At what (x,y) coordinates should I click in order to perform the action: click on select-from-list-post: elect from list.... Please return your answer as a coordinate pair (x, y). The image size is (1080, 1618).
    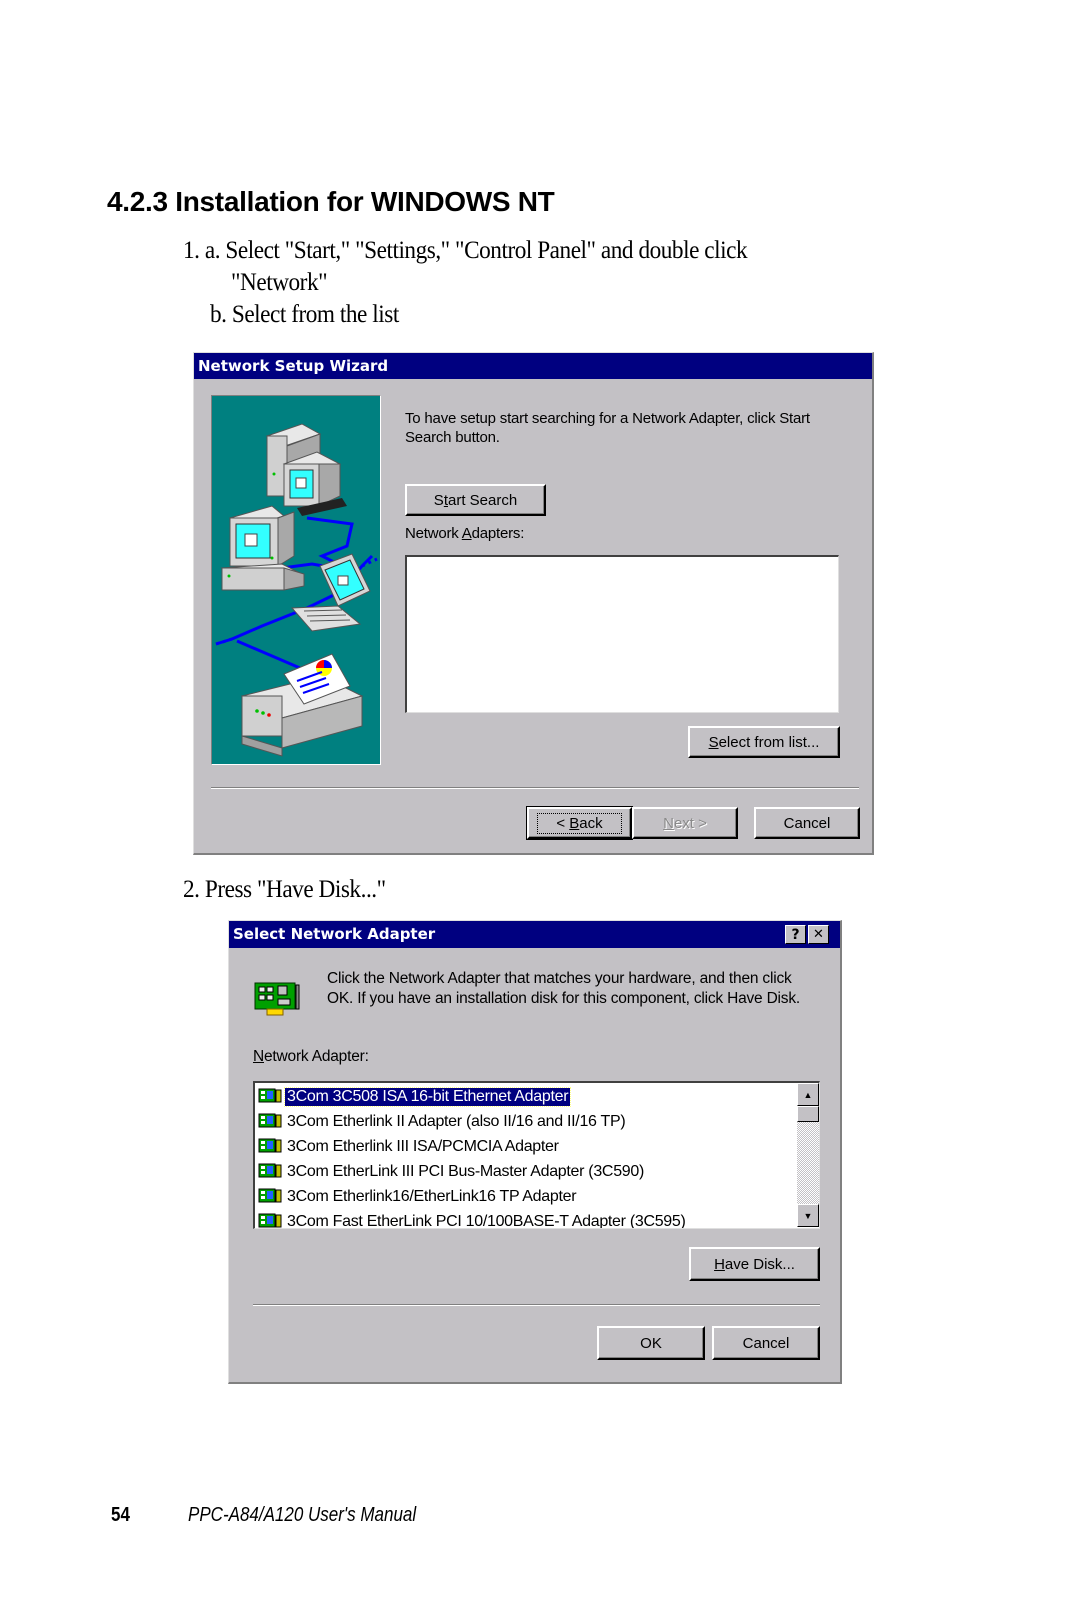
    Looking at the image, I should click on (769, 742).